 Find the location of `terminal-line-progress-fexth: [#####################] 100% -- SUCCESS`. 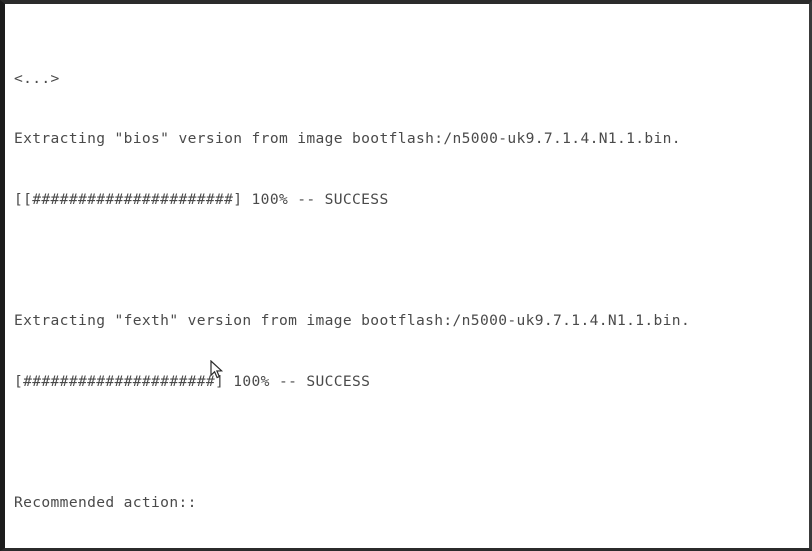

terminal-line-progress-fexth: [#####################] 100% -- SUCCESS is located at coordinates (192, 381).